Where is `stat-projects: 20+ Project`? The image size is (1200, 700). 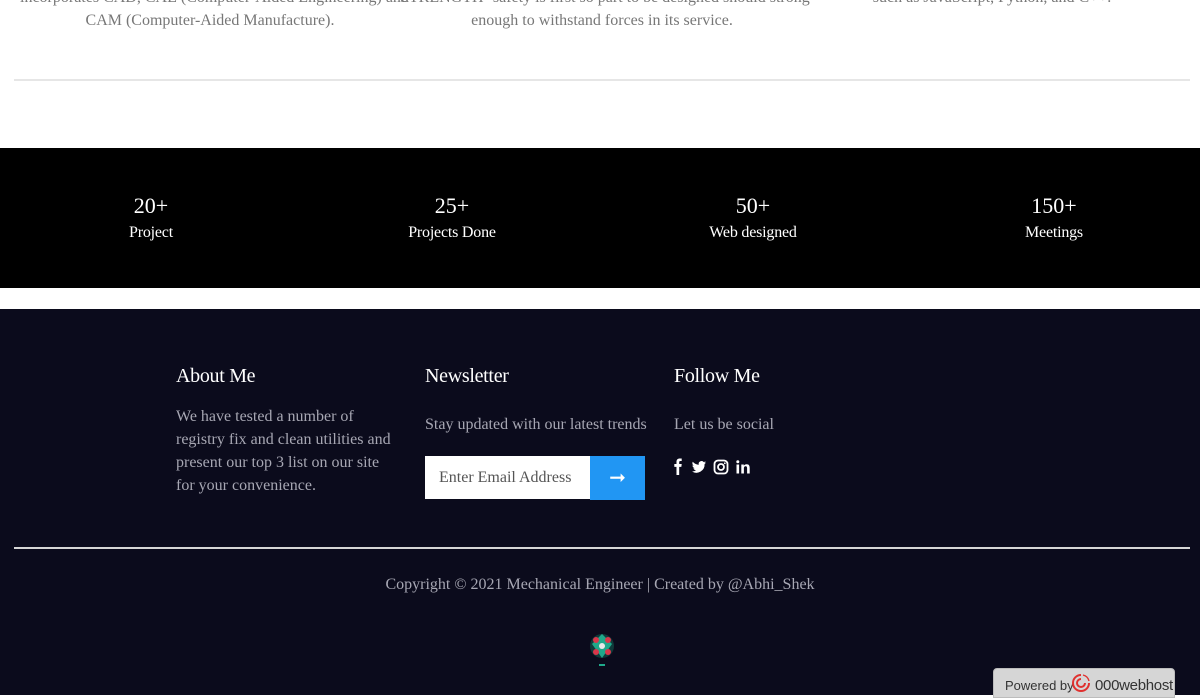 stat-projects: 20+ Project is located at coordinates (151, 218).